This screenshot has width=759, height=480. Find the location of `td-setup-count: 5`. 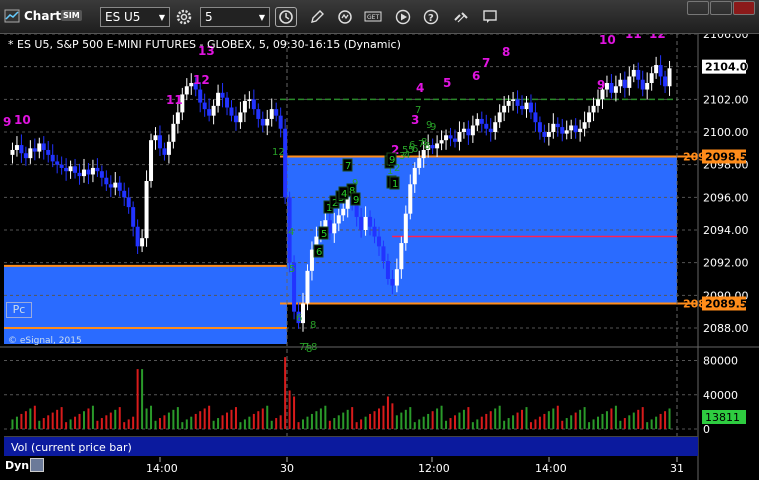

td-setup-count: 5 is located at coordinates (447, 83).